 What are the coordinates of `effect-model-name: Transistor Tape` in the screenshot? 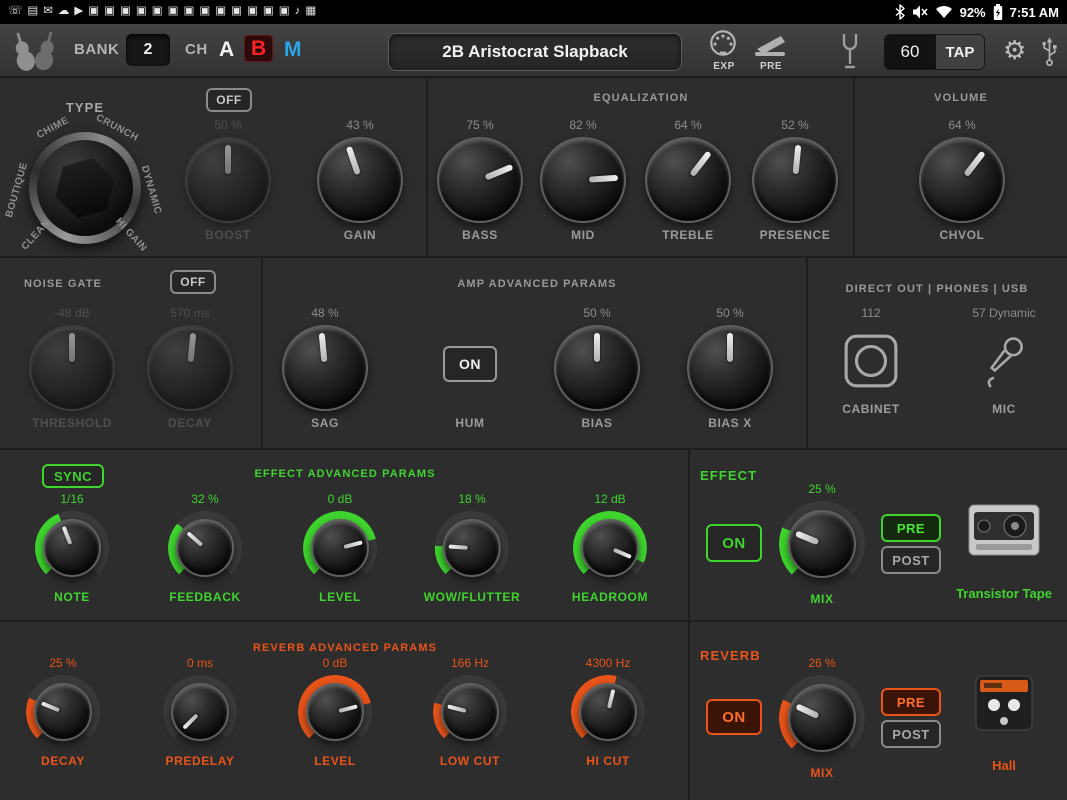 It's located at (1004, 593).